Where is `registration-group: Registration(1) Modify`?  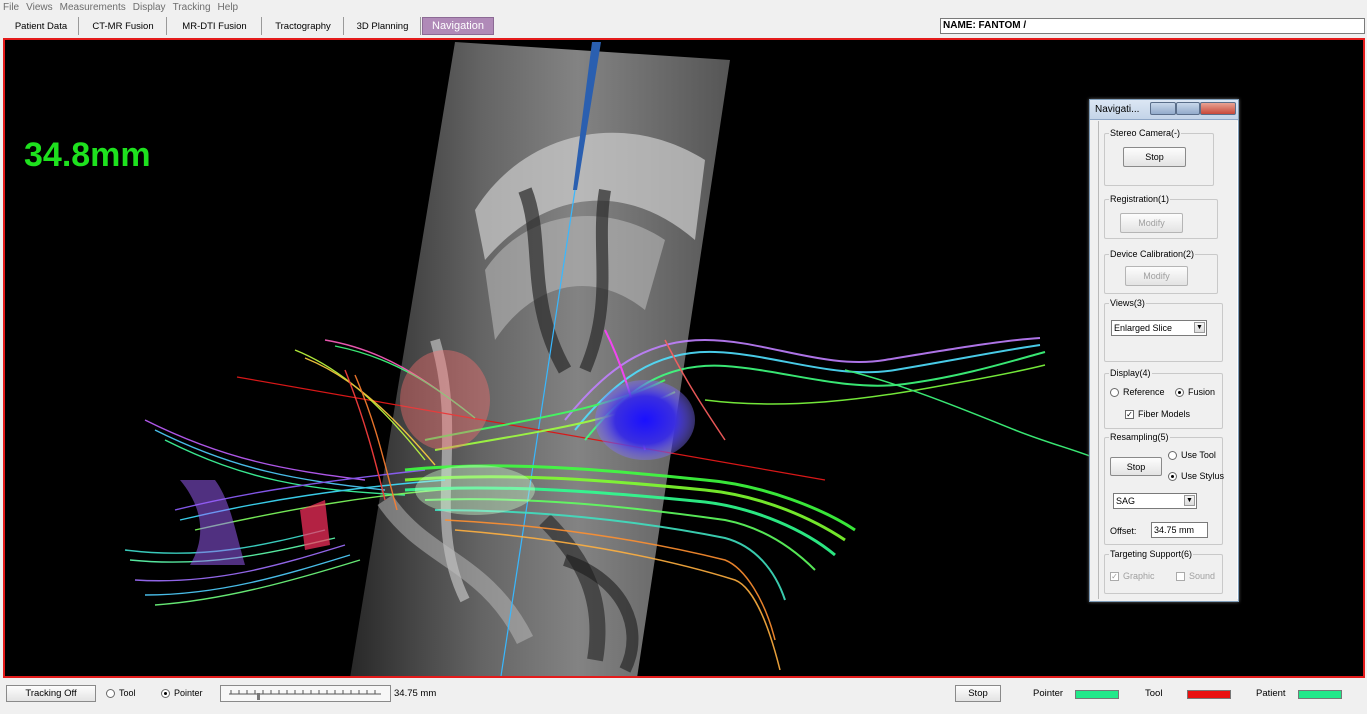
registration-group: Registration(1) Modify is located at coordinates (1161, 216).